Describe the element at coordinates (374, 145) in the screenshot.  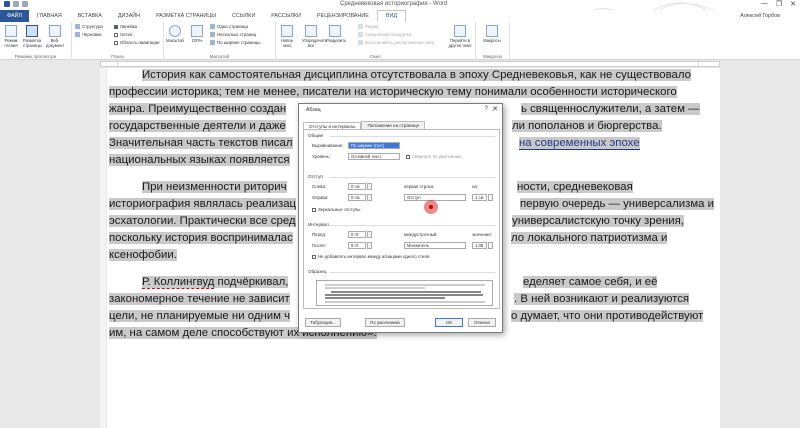
I see `alignment-select: По ширине (гост)` at that location.